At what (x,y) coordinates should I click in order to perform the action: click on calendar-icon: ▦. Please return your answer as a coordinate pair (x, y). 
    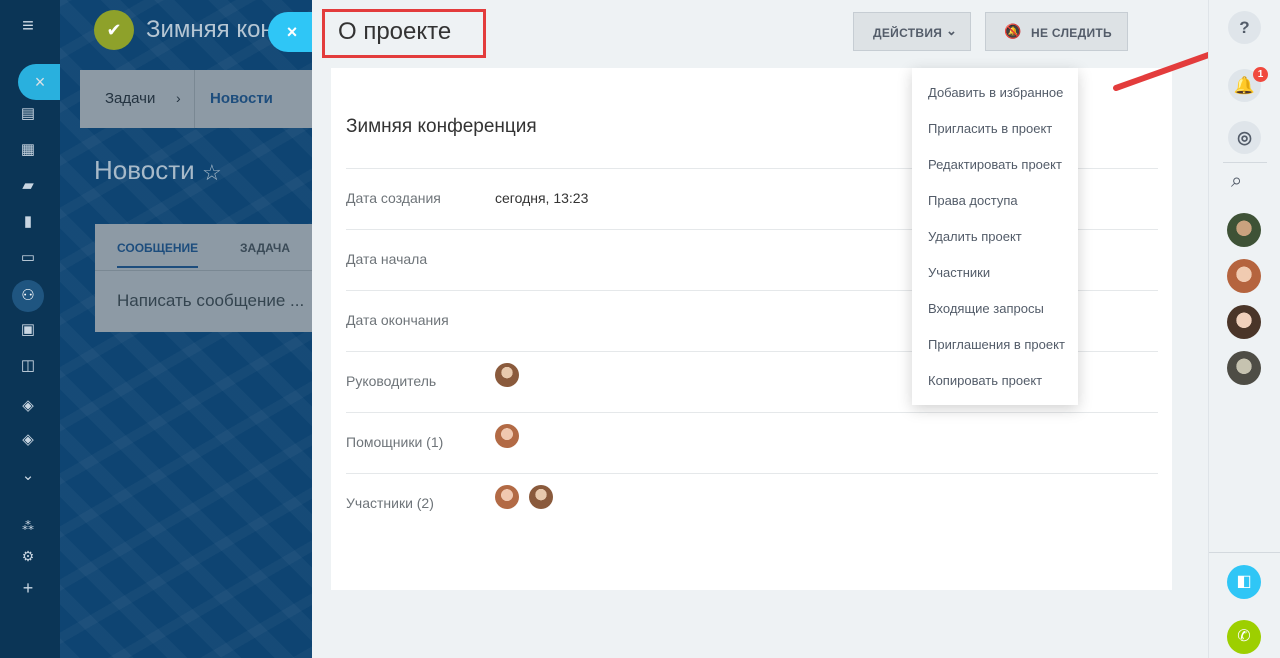
    Looking at the image, I should click on (28, 150).